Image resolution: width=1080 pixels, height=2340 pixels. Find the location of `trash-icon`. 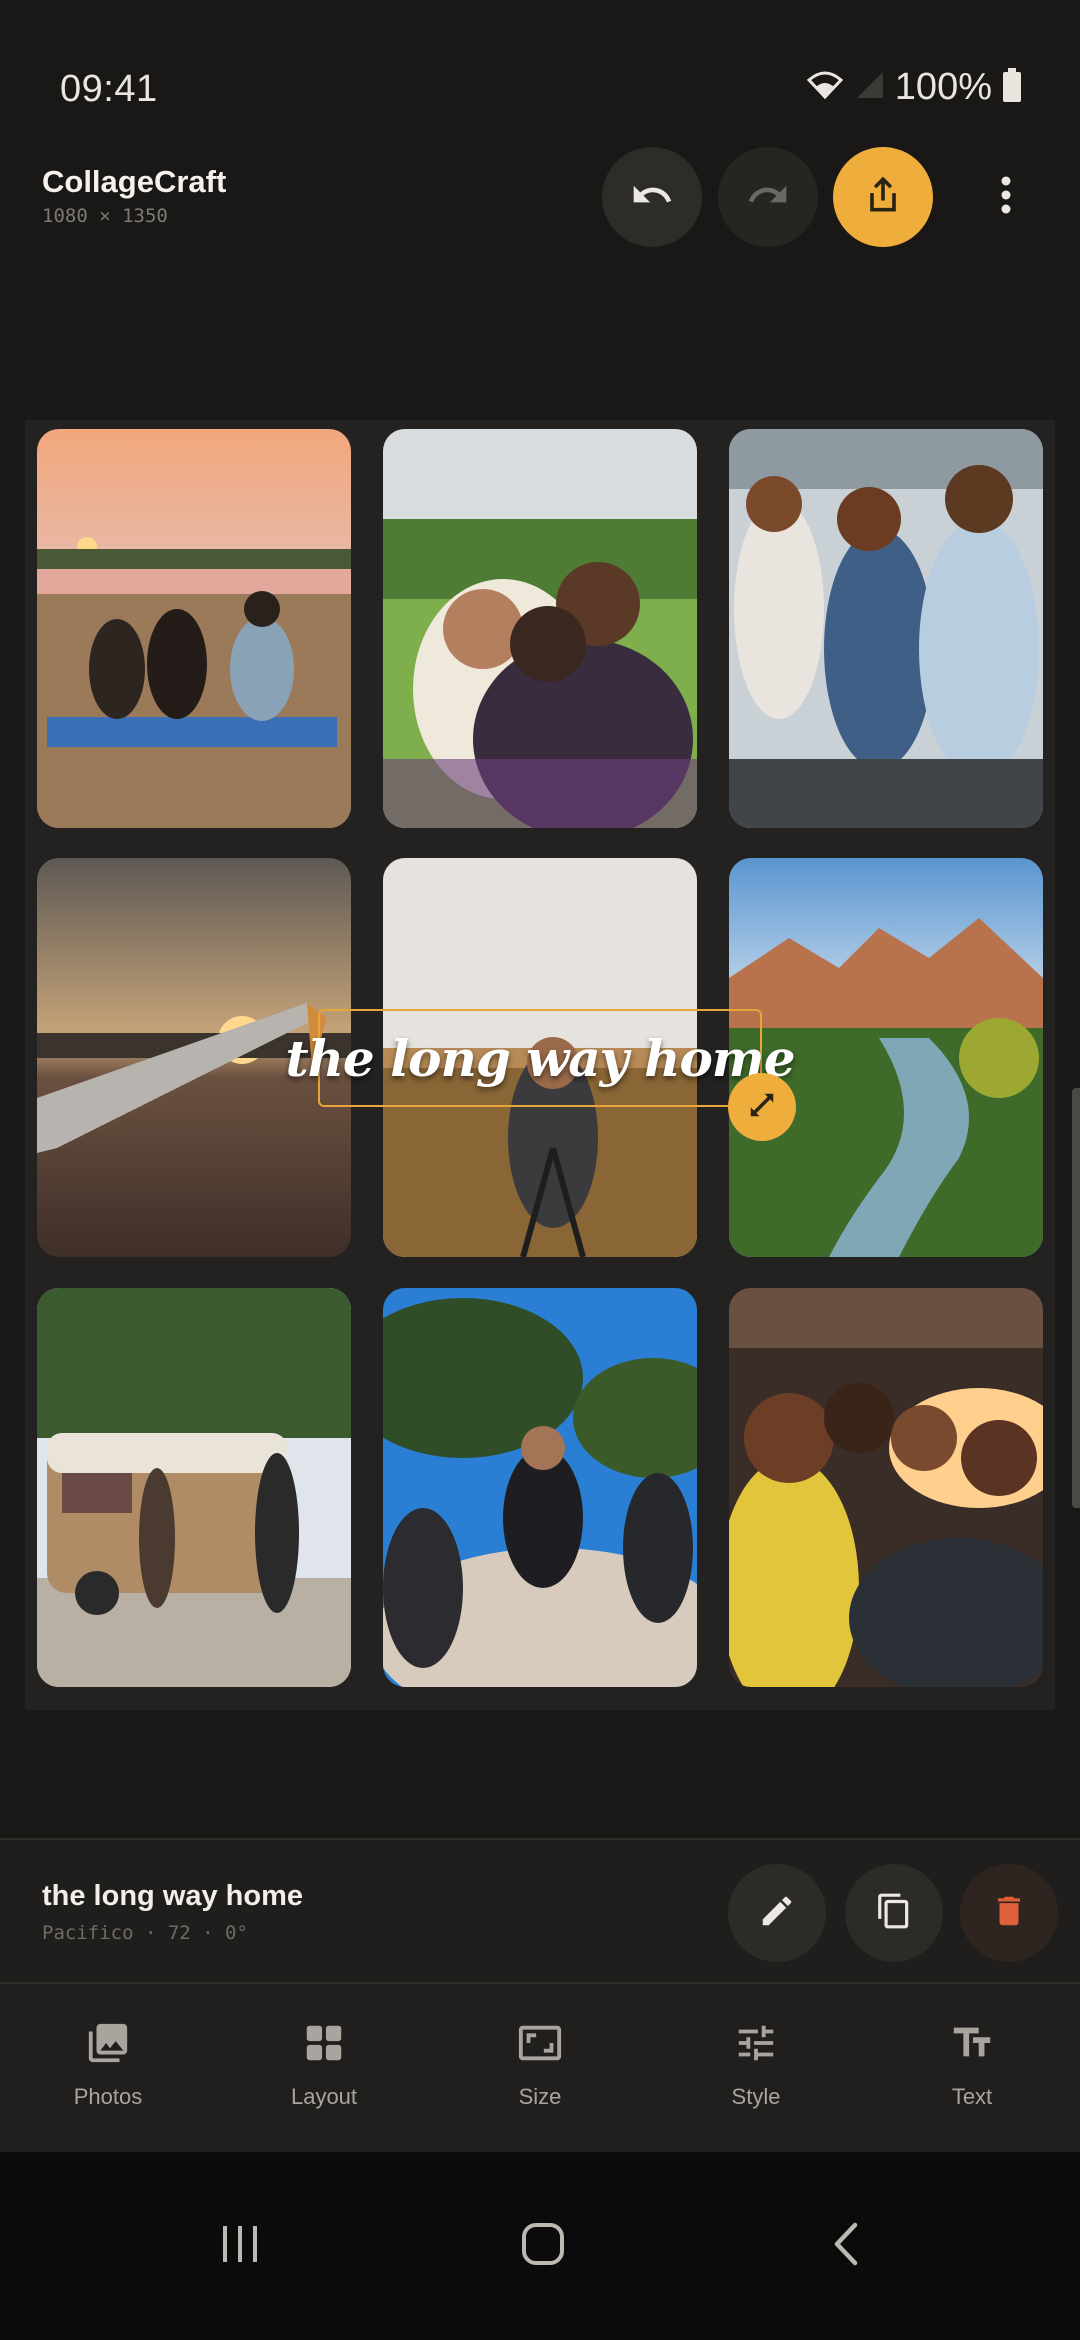

trash-icon is located at coordinates (1009, 1913).